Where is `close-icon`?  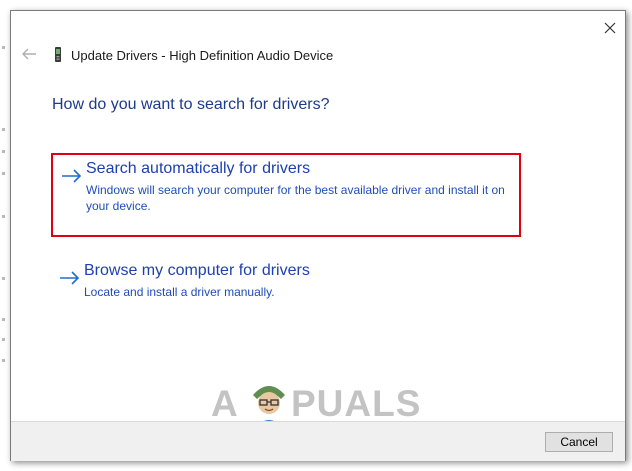
close-icon is located at coordinates (610, 28).